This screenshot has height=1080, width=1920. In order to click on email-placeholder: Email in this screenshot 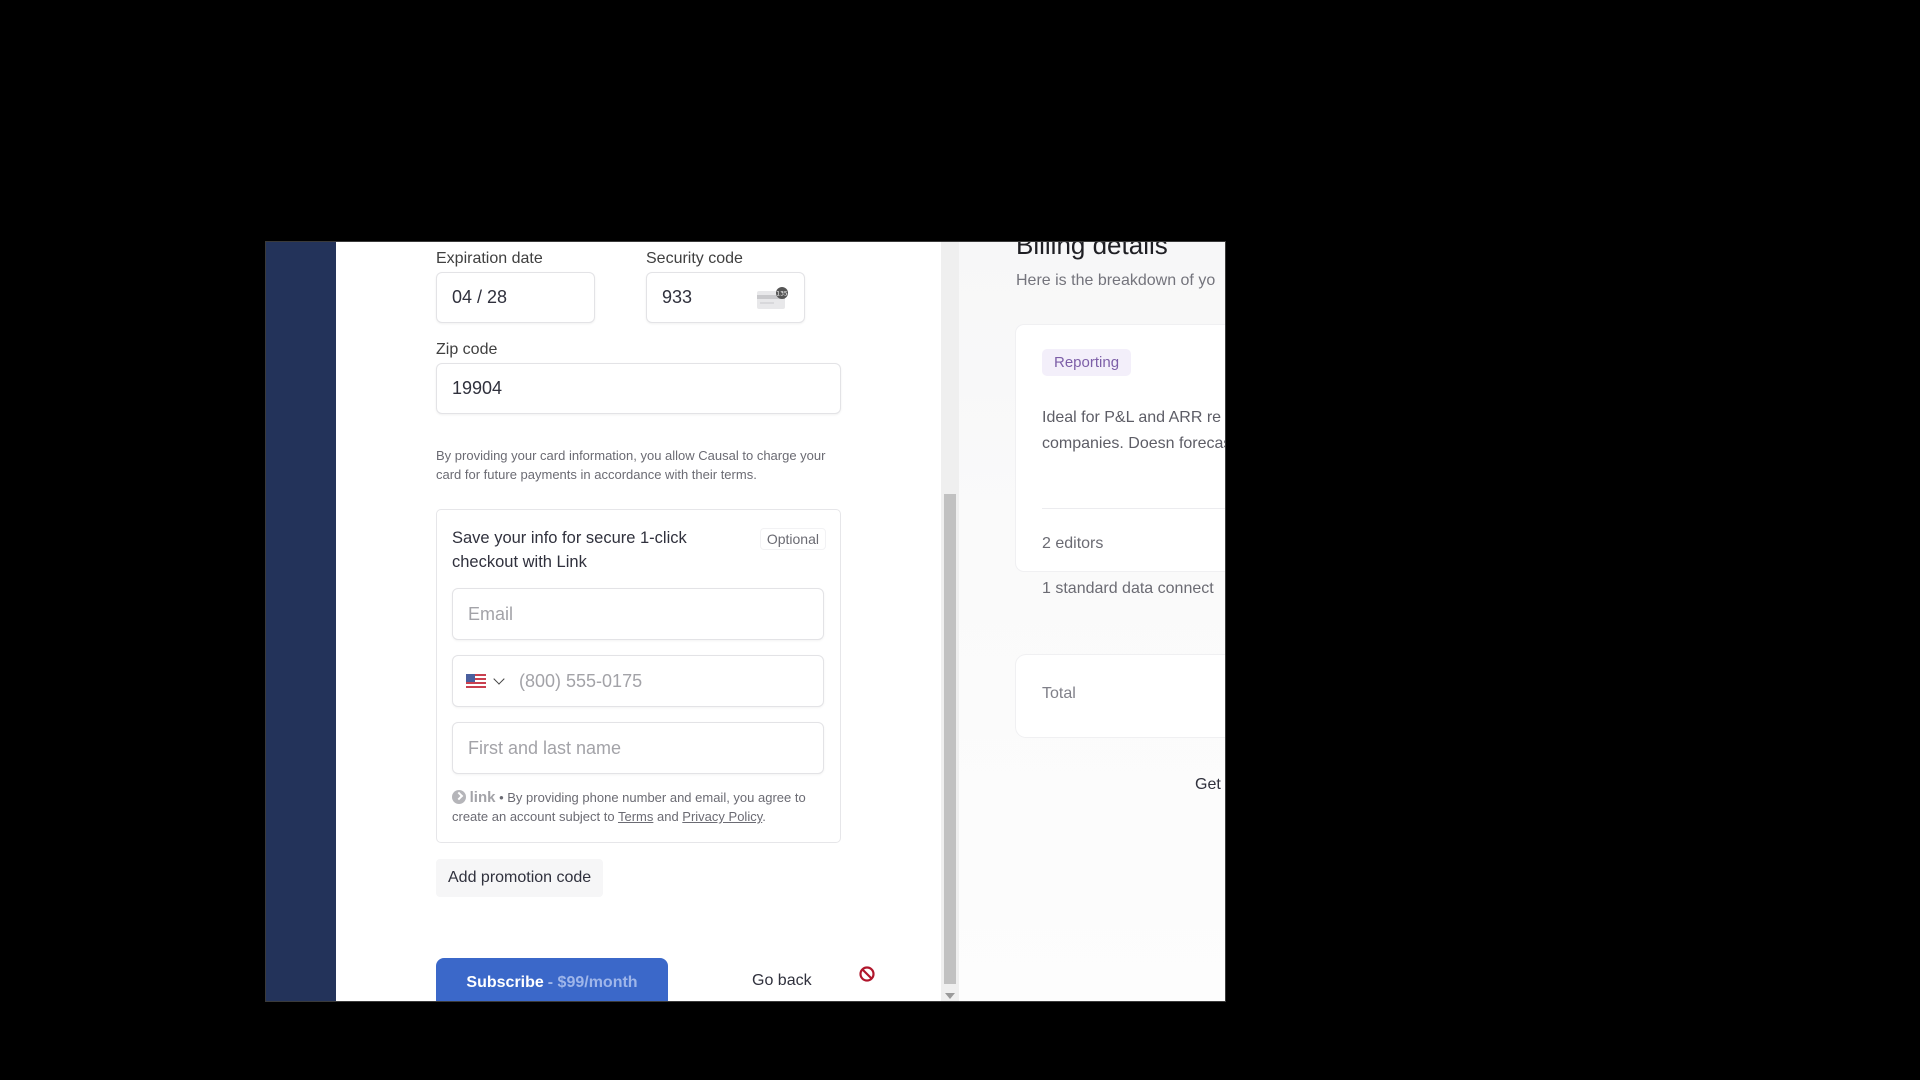, I will do `click(491, 613)`.